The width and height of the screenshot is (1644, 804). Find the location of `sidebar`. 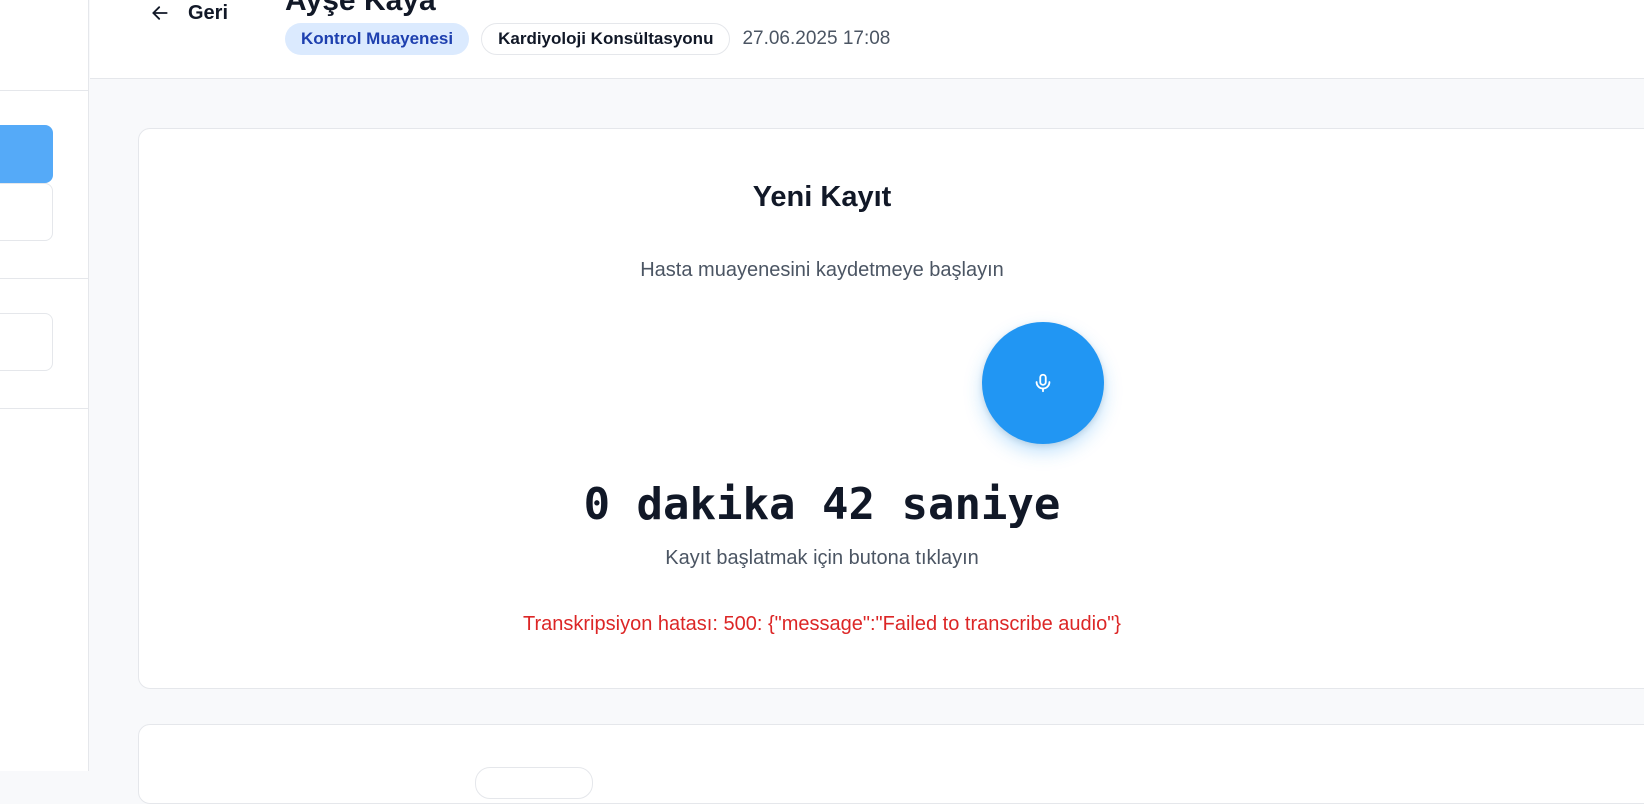

sidebar is located at coordinates (44, 385).